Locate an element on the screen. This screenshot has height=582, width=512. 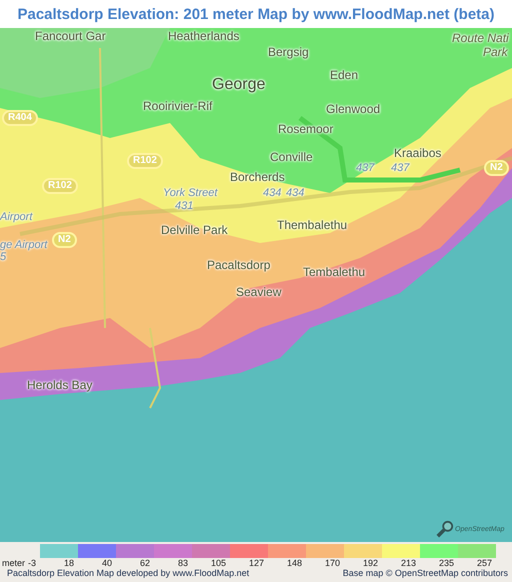
place-label: George is located at coordinates (239, 85).